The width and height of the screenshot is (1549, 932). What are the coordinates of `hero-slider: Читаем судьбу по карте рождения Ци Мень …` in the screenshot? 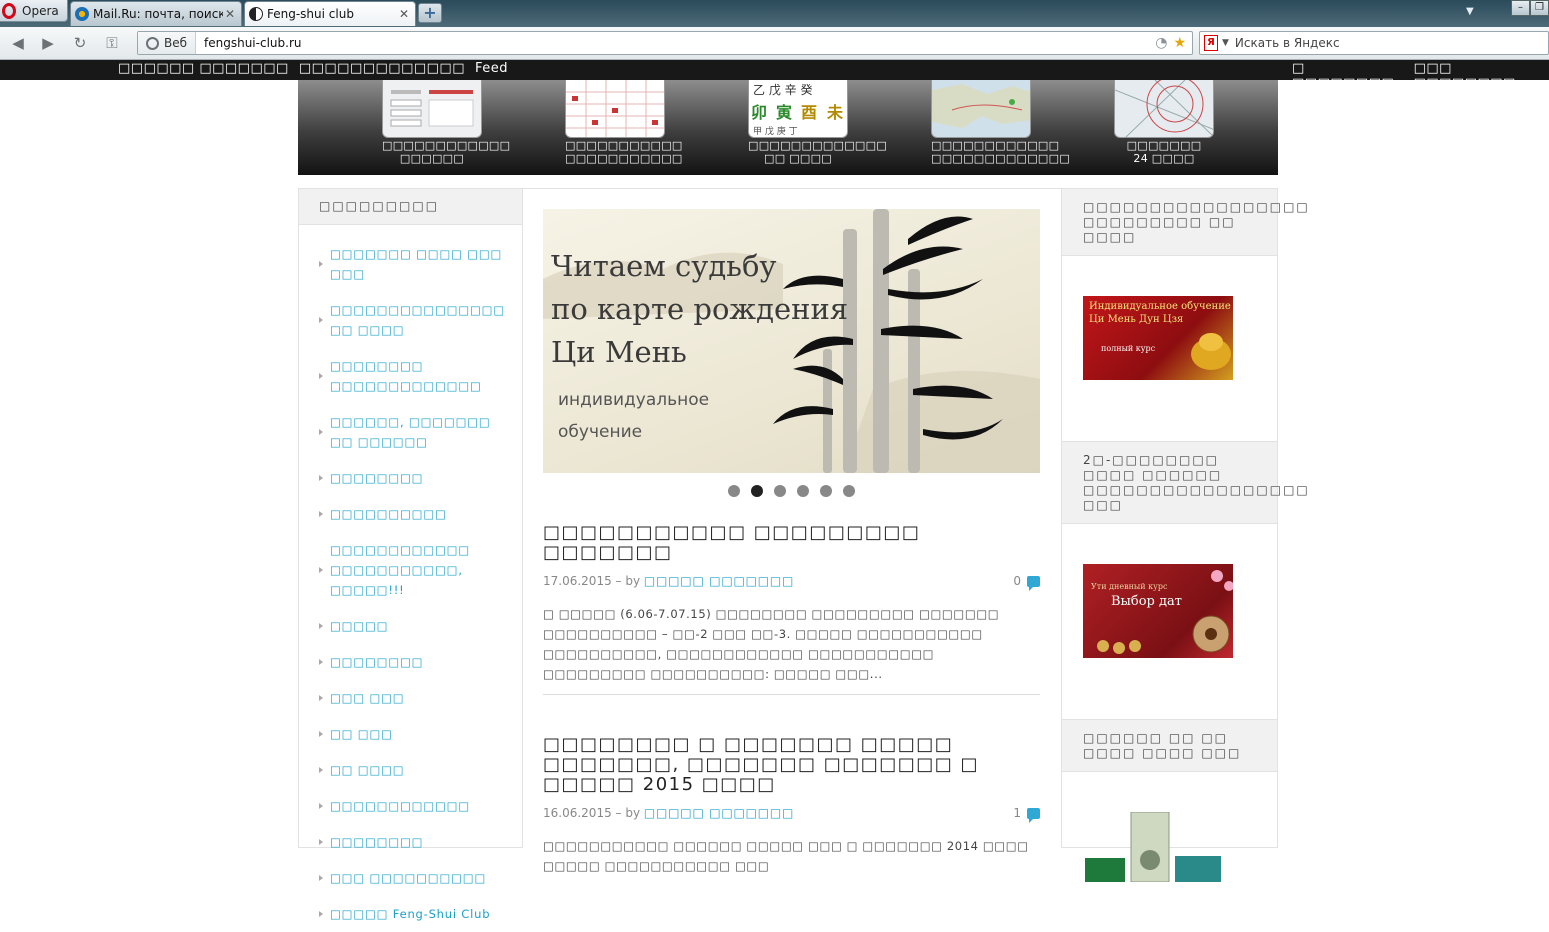 It's located at (791, 341).